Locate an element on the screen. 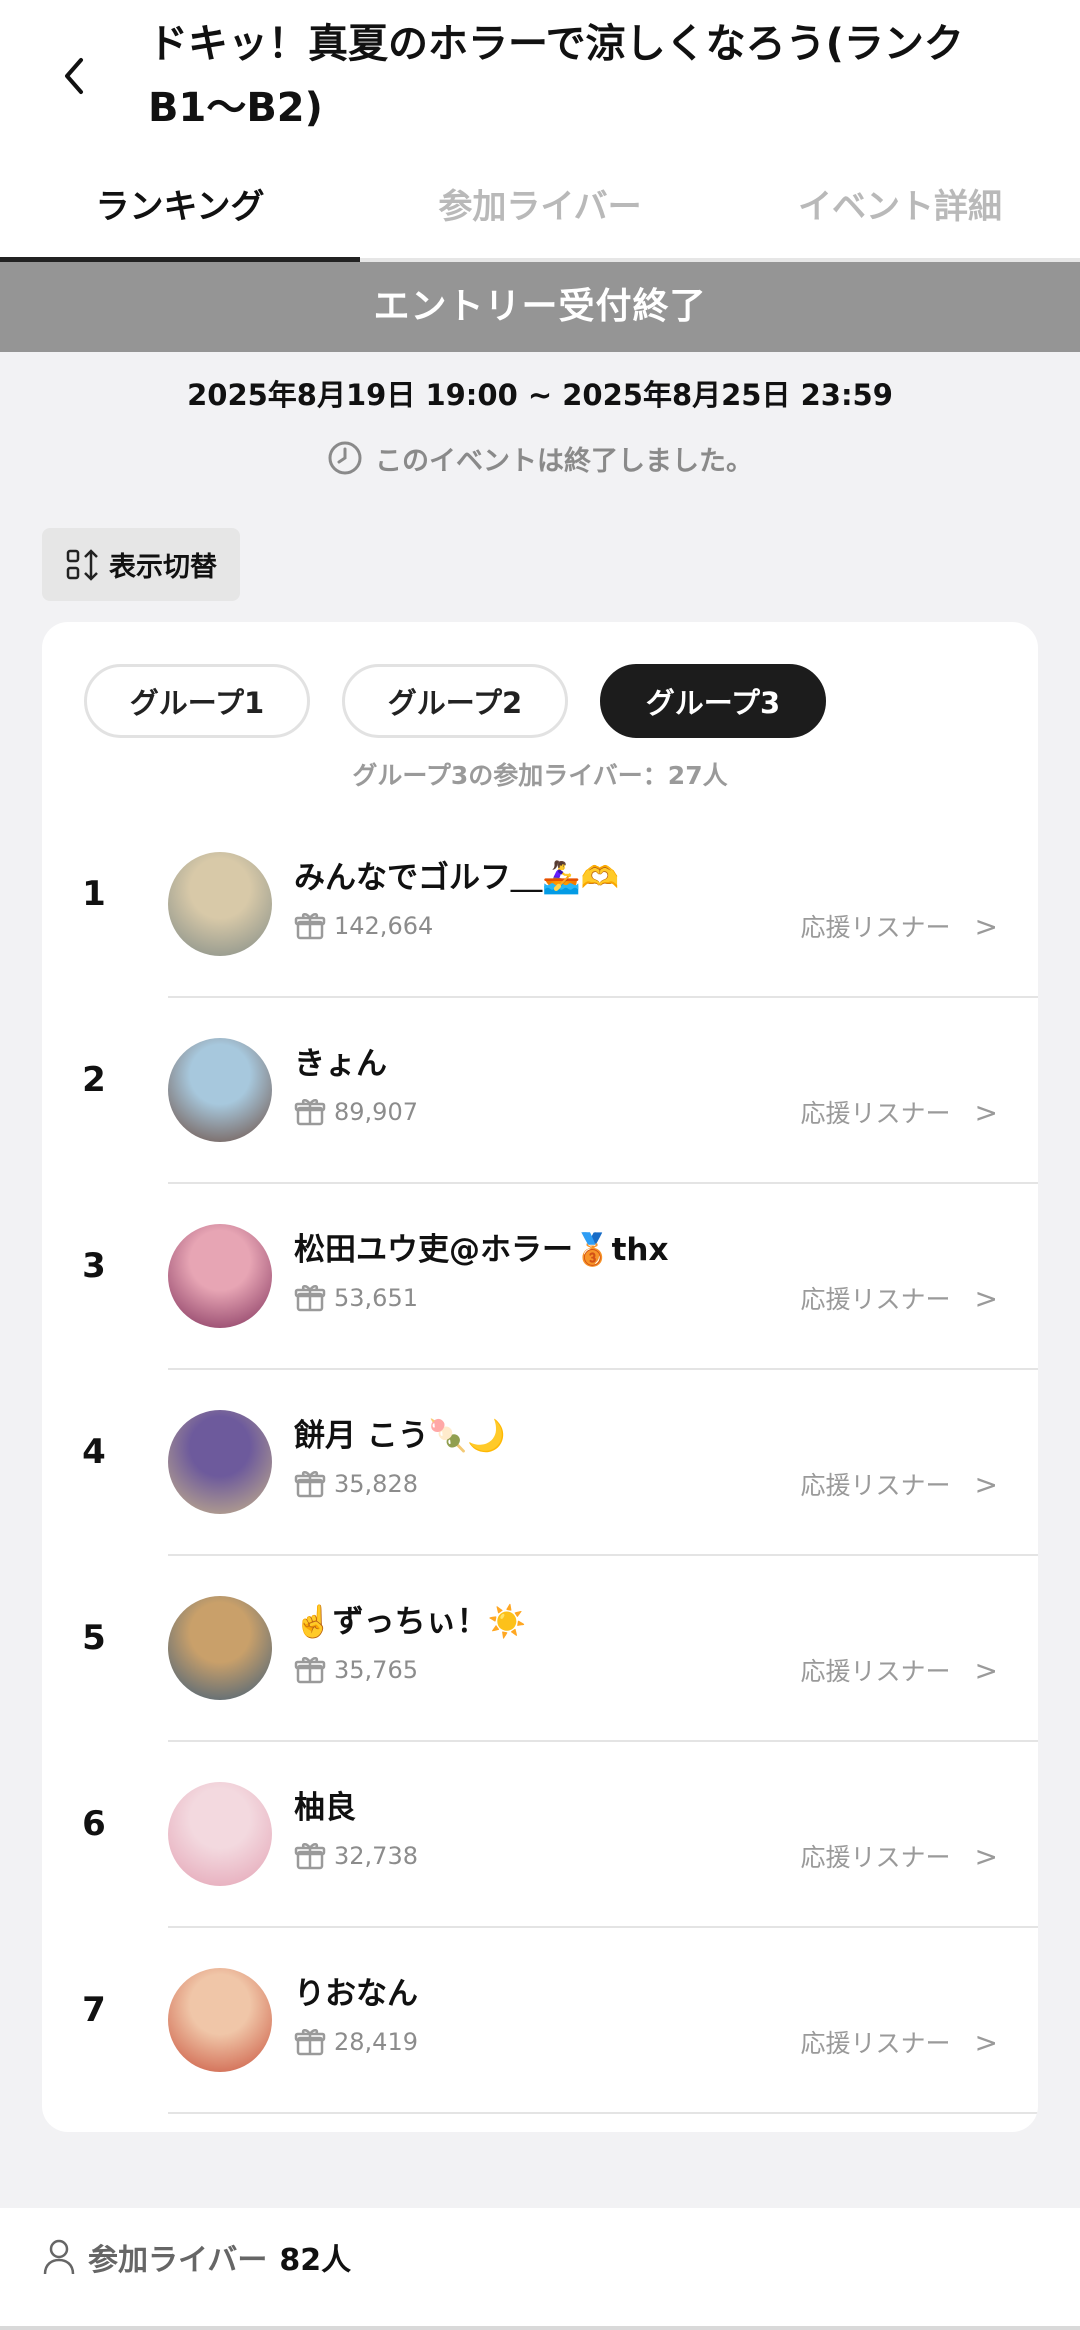  rank-number: 6 is located at coordinates (94, 1824).